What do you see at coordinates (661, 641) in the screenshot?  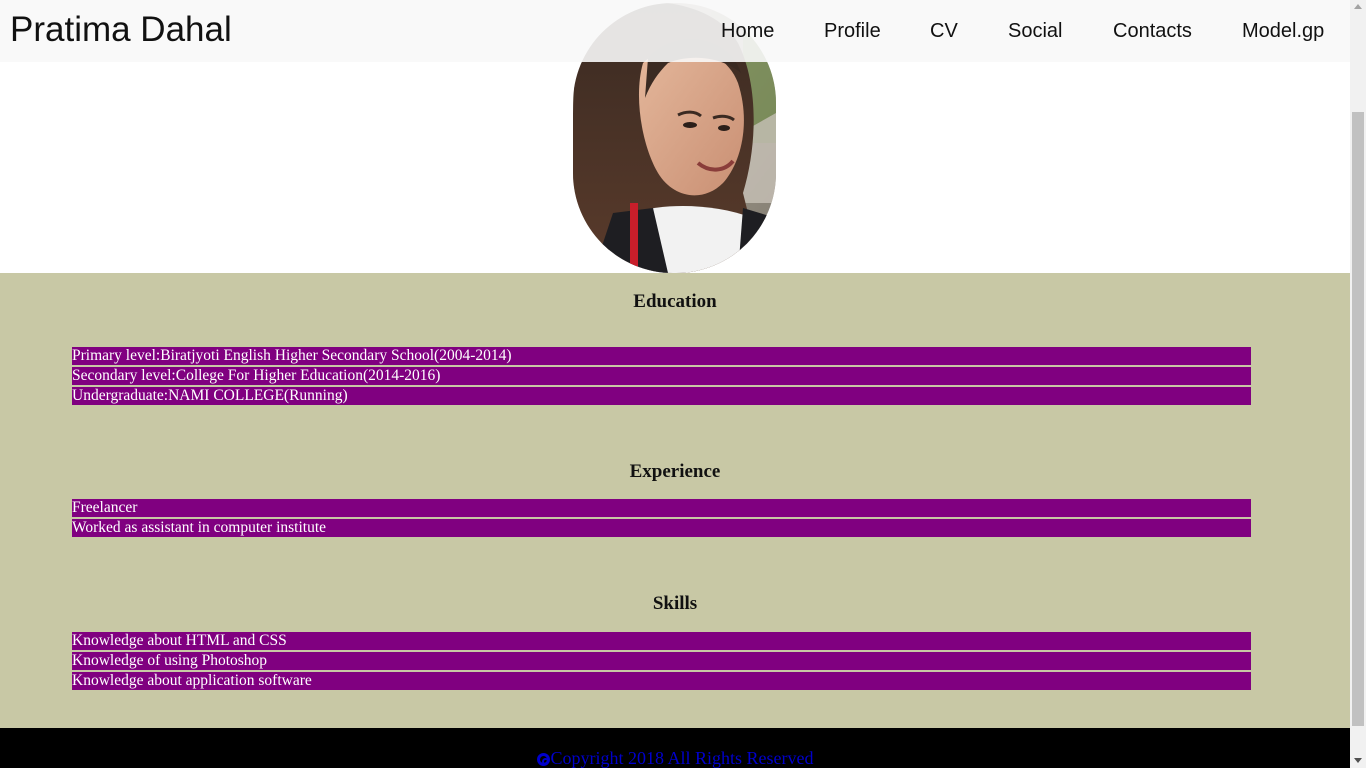 I see `skills-item-1: Knowledge about HTML and CSS` at bounding box center [661, 641].